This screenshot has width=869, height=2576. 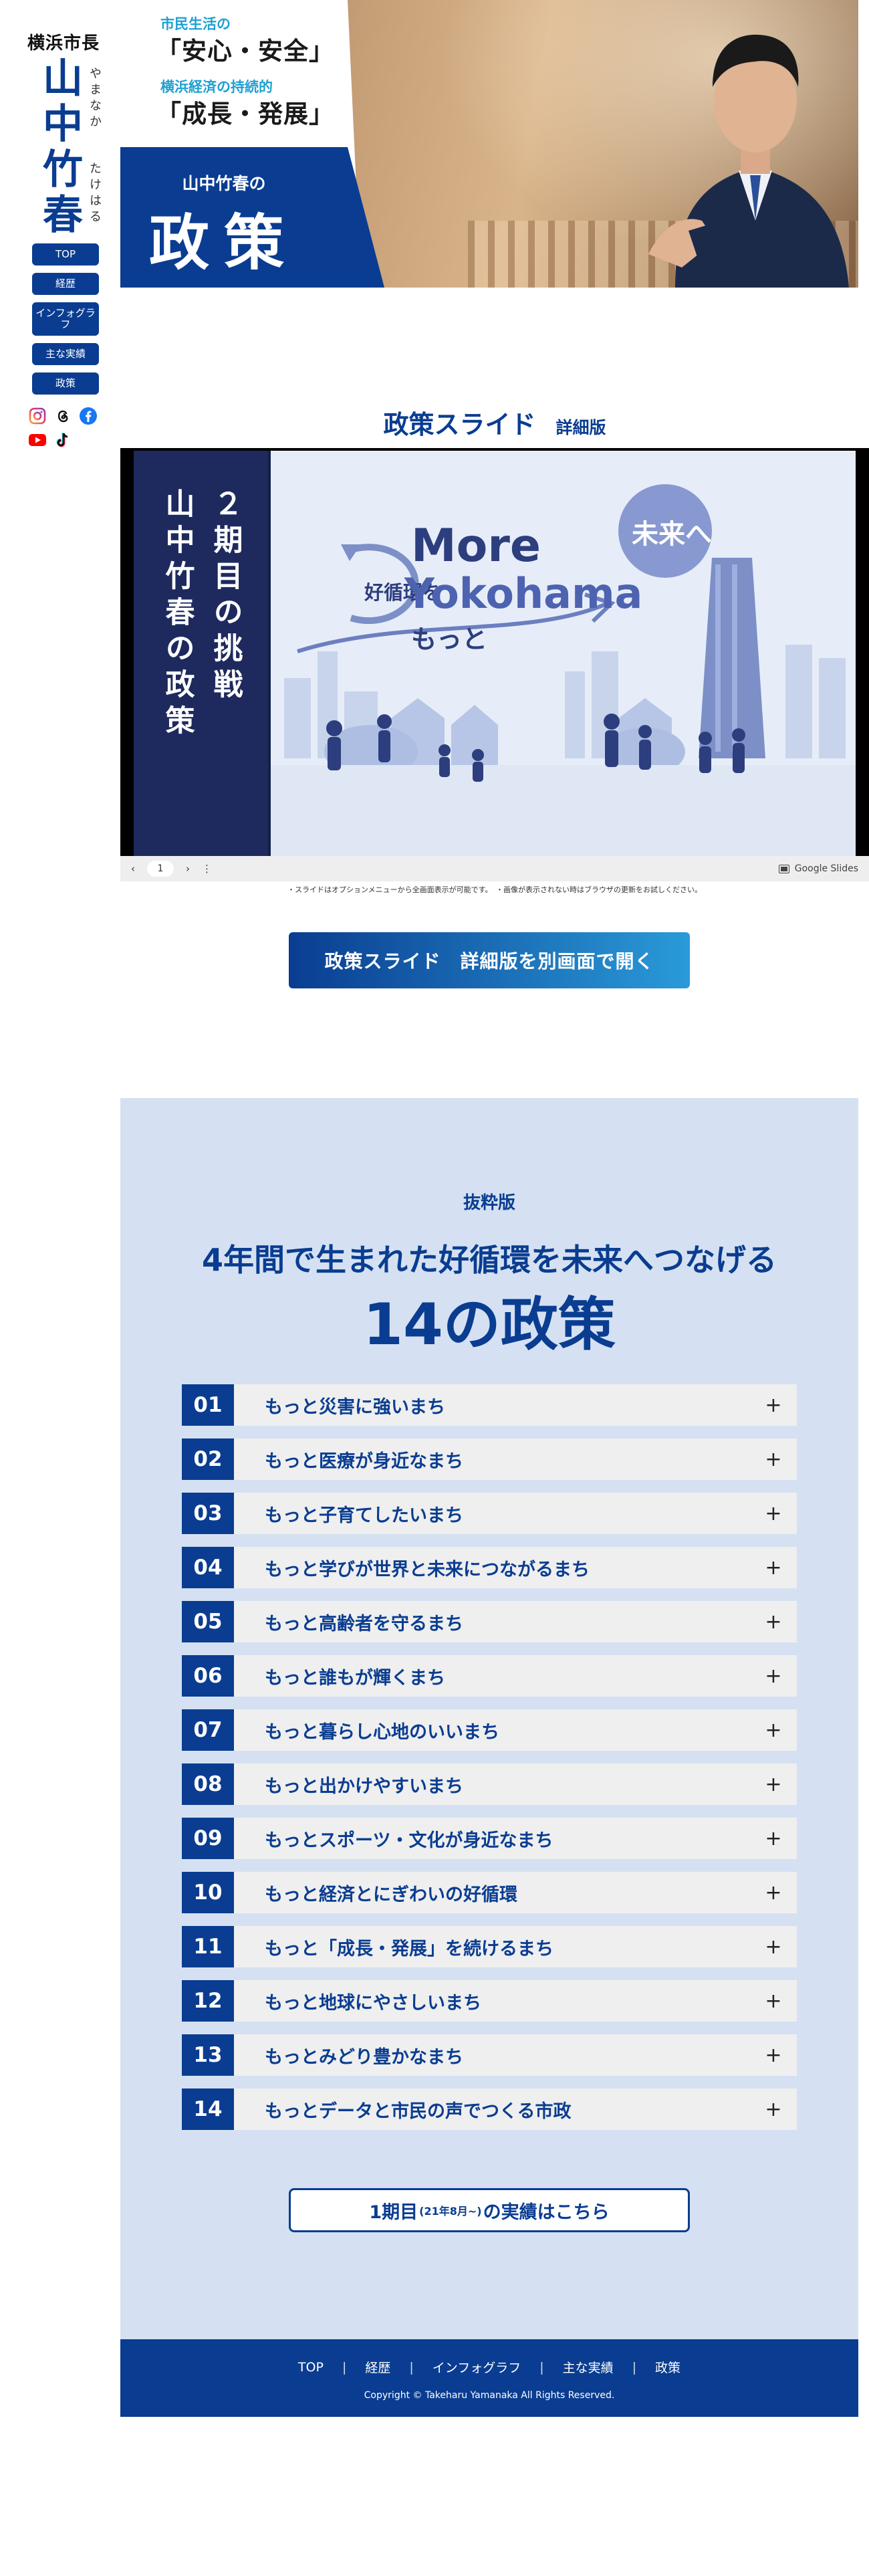 I want to click on policy-number: 13, so click(x=208, y=2055).